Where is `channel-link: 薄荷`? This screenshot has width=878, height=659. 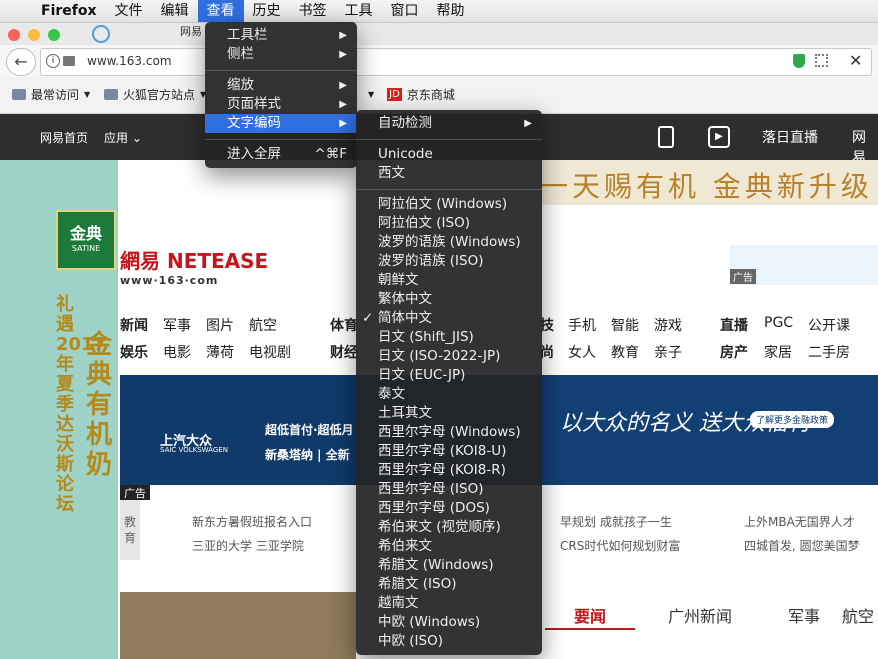
channel-link: 薄荷 is located at coordinates (220, 352).